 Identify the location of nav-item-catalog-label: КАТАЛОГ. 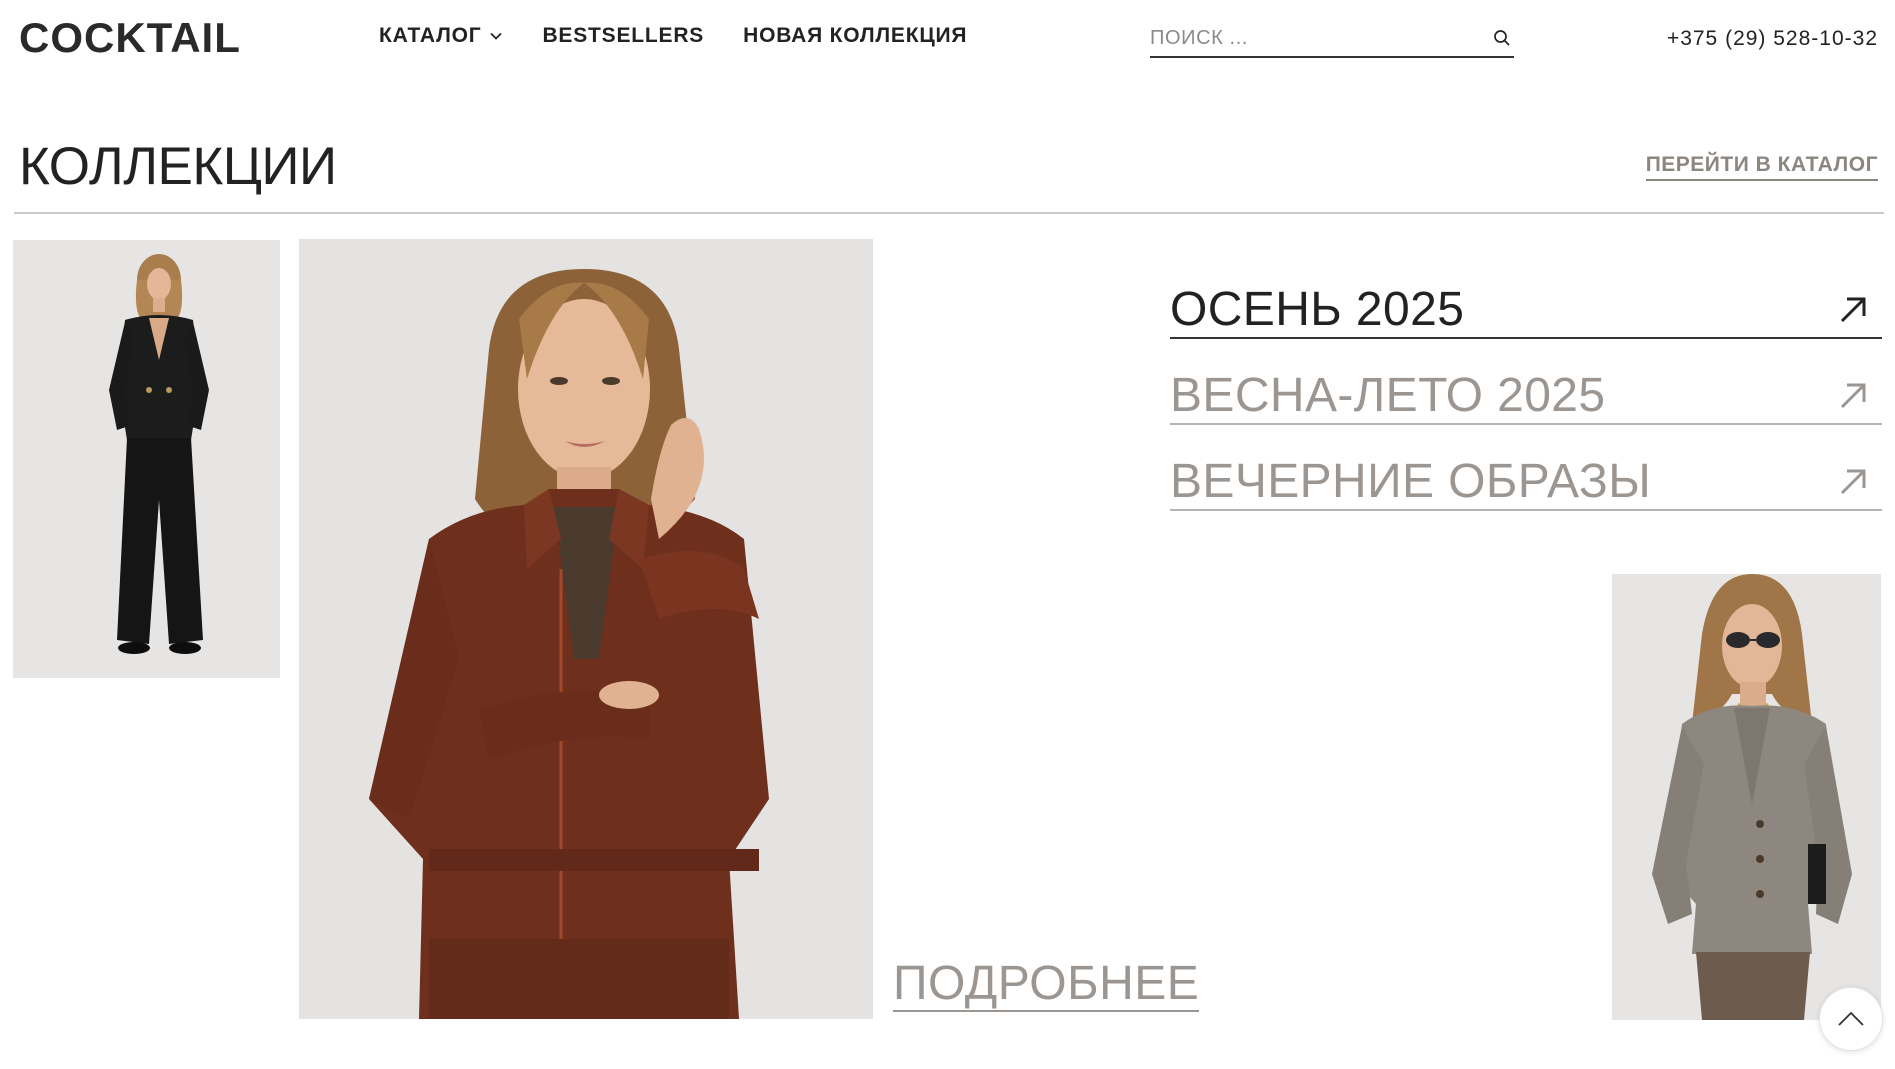
(430, 35).